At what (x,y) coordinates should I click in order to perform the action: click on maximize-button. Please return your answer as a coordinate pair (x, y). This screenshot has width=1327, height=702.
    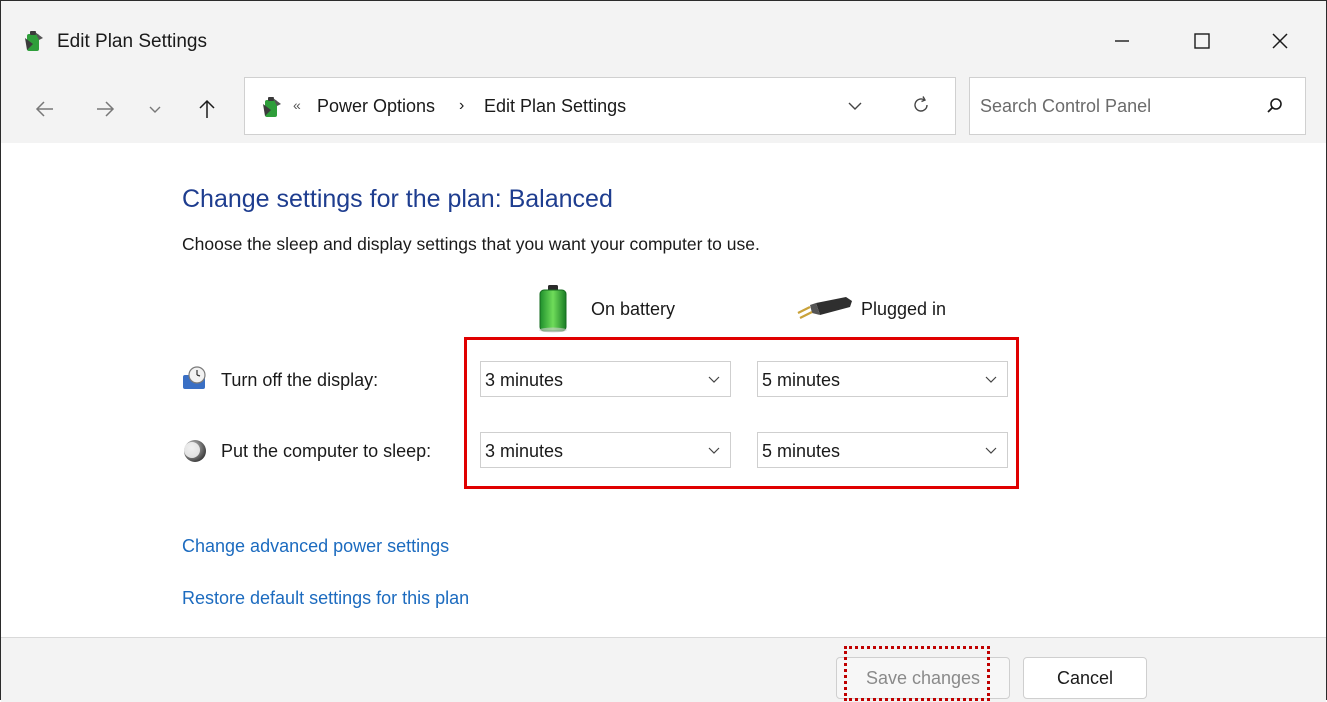
    Looking at the image, I should click on (1202, 41).